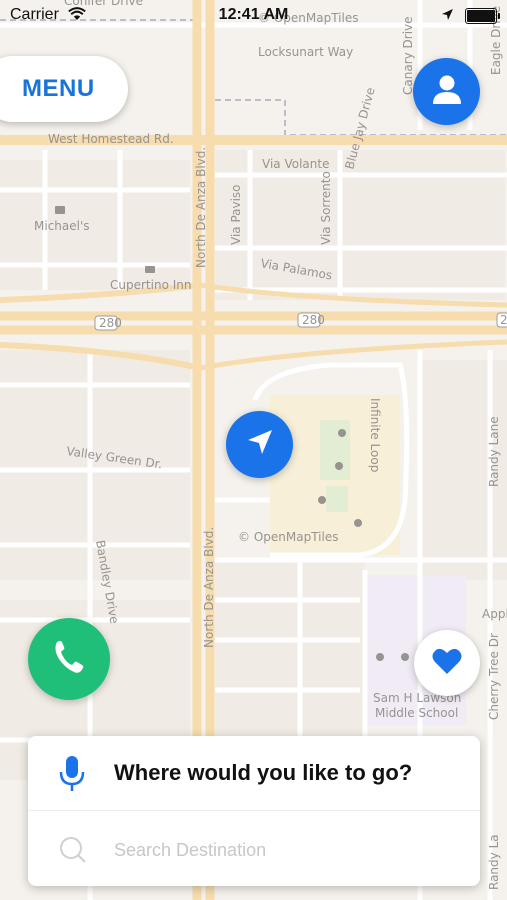 Image resolution: width=507 pixels, height=900 pixels. Describe the element at coordinates (263, 772) in the screenshot. I see `destination-prompt: Where would you like to go?` at that location.